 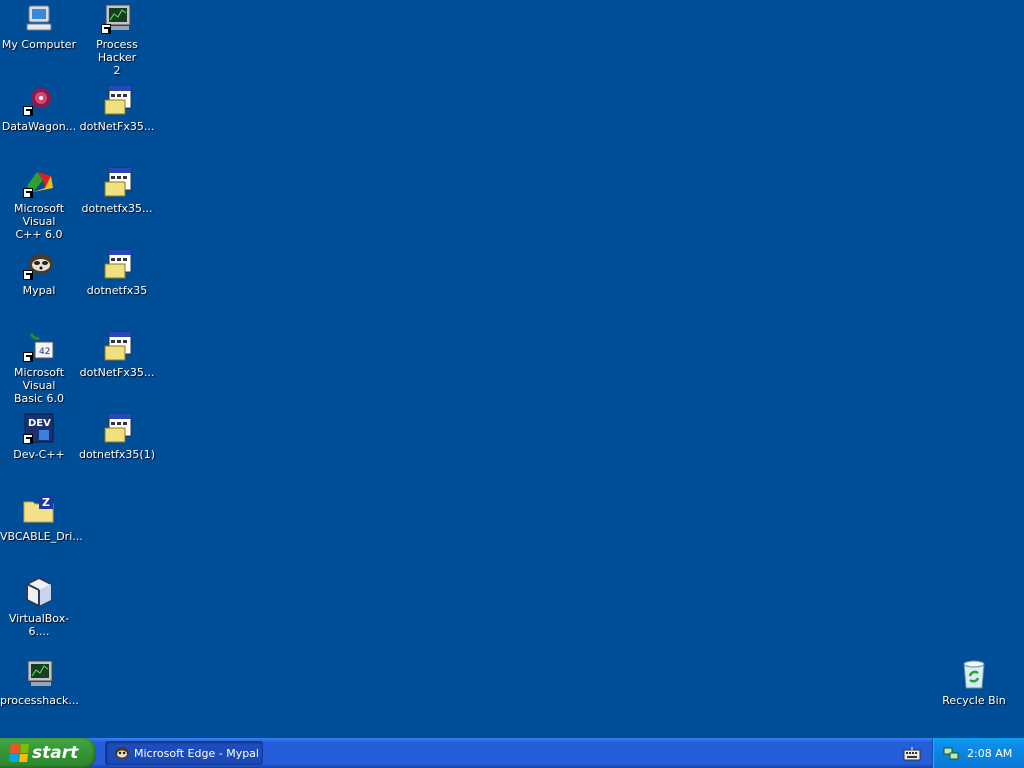 I want to click on keyboard-icon, so click(x=912, y=753).